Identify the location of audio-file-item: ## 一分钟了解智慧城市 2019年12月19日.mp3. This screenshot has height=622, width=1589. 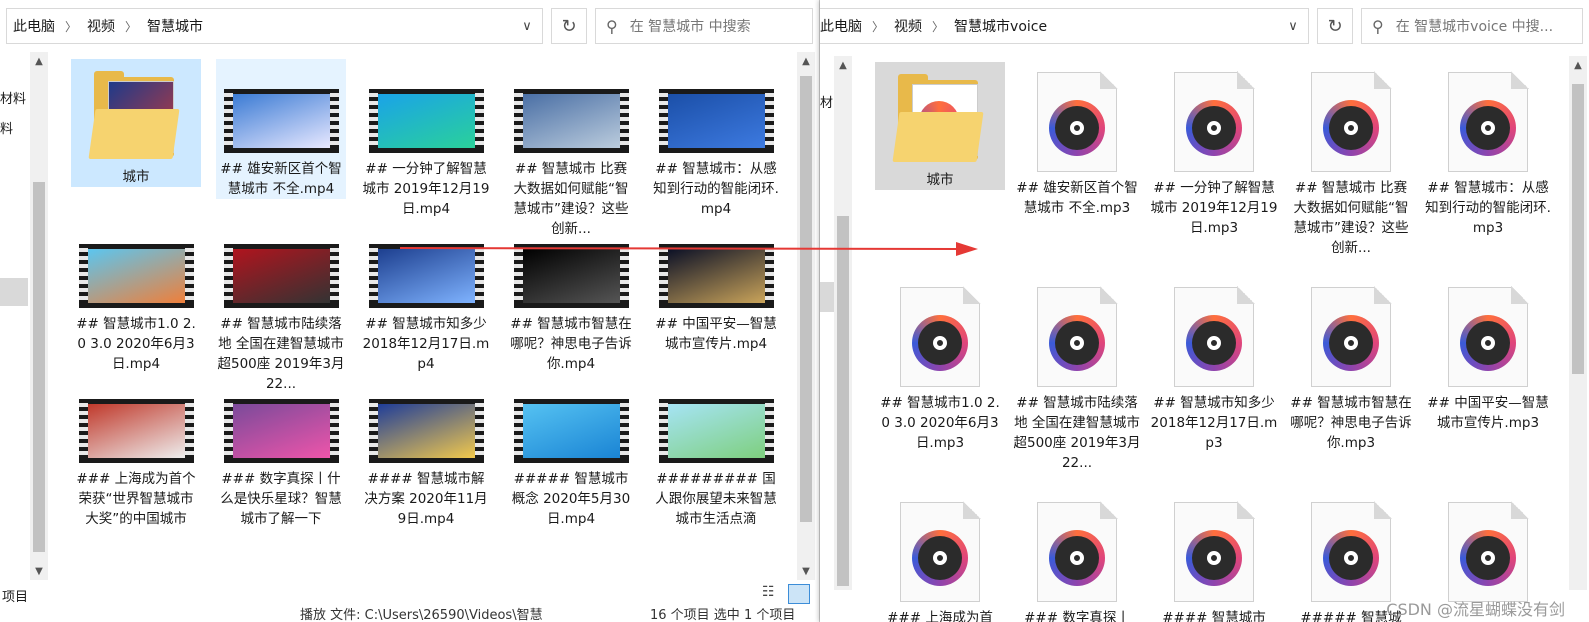
(1214, 150).